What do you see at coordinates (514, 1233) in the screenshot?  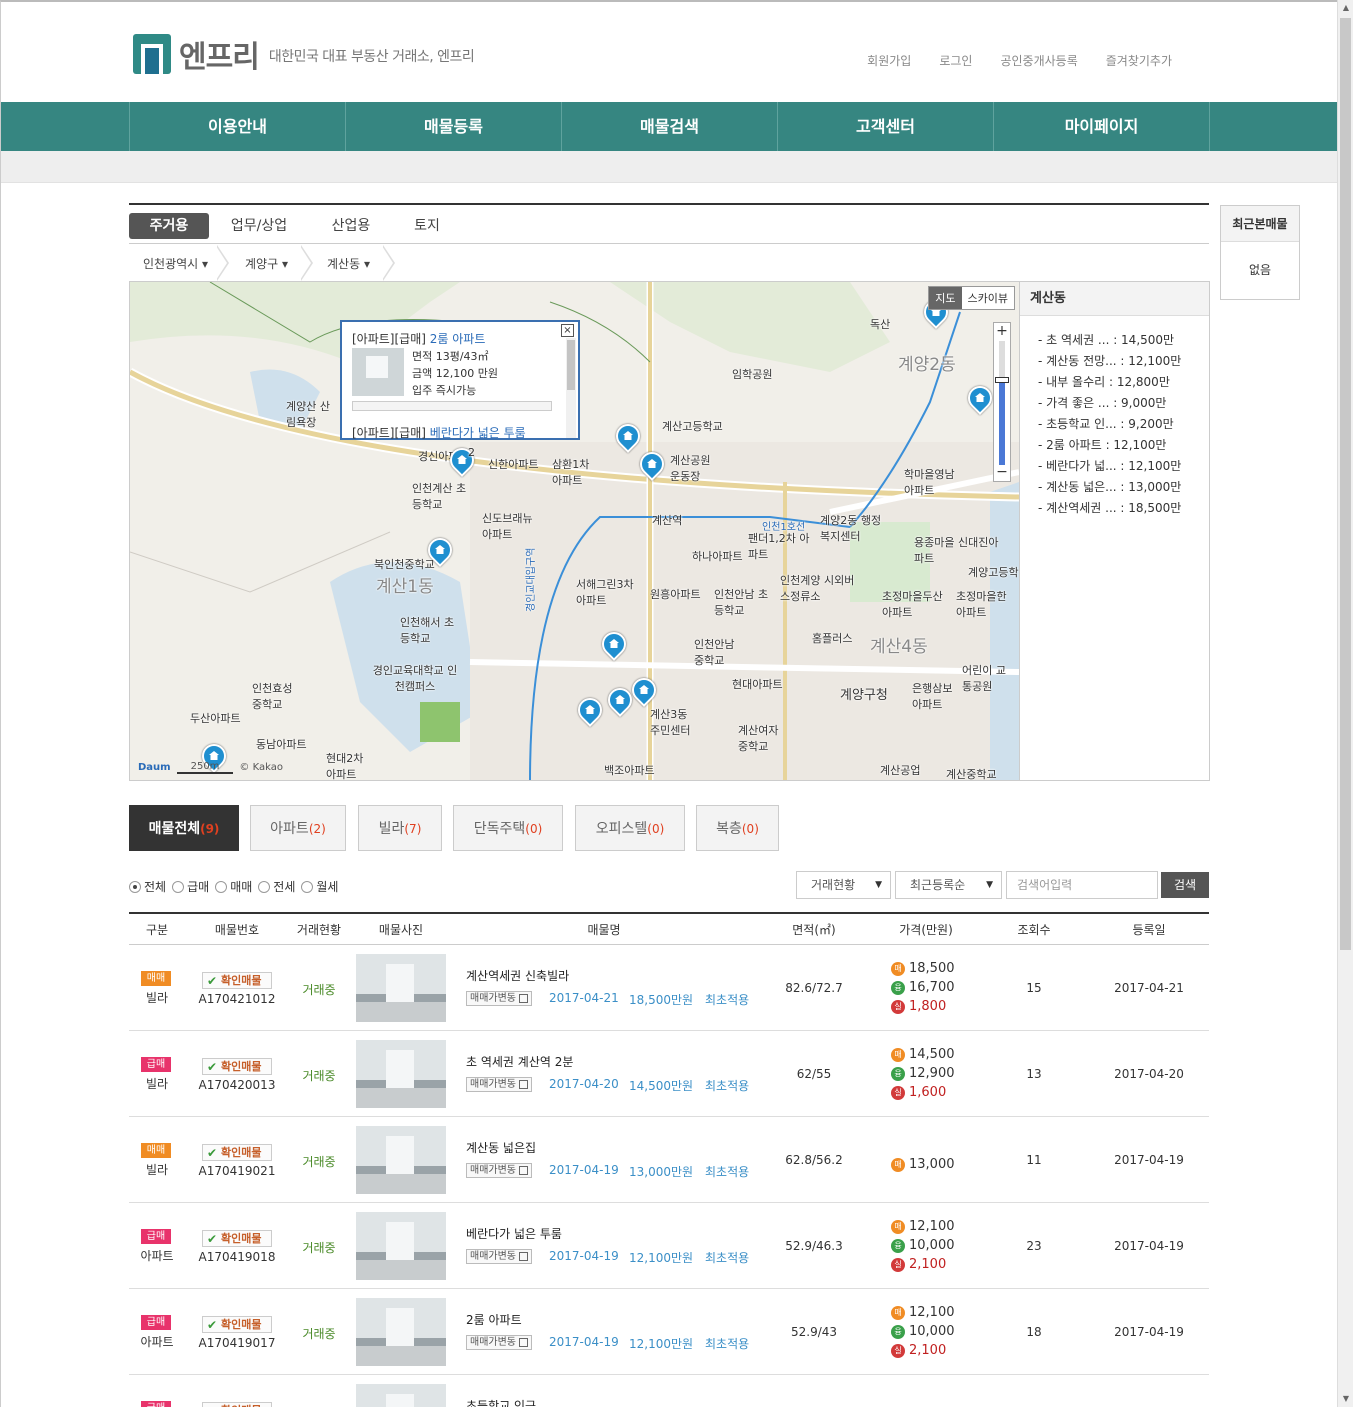 I see `property-name: 베란다가 넓은 투룸` at bounding box center [514, 1233].